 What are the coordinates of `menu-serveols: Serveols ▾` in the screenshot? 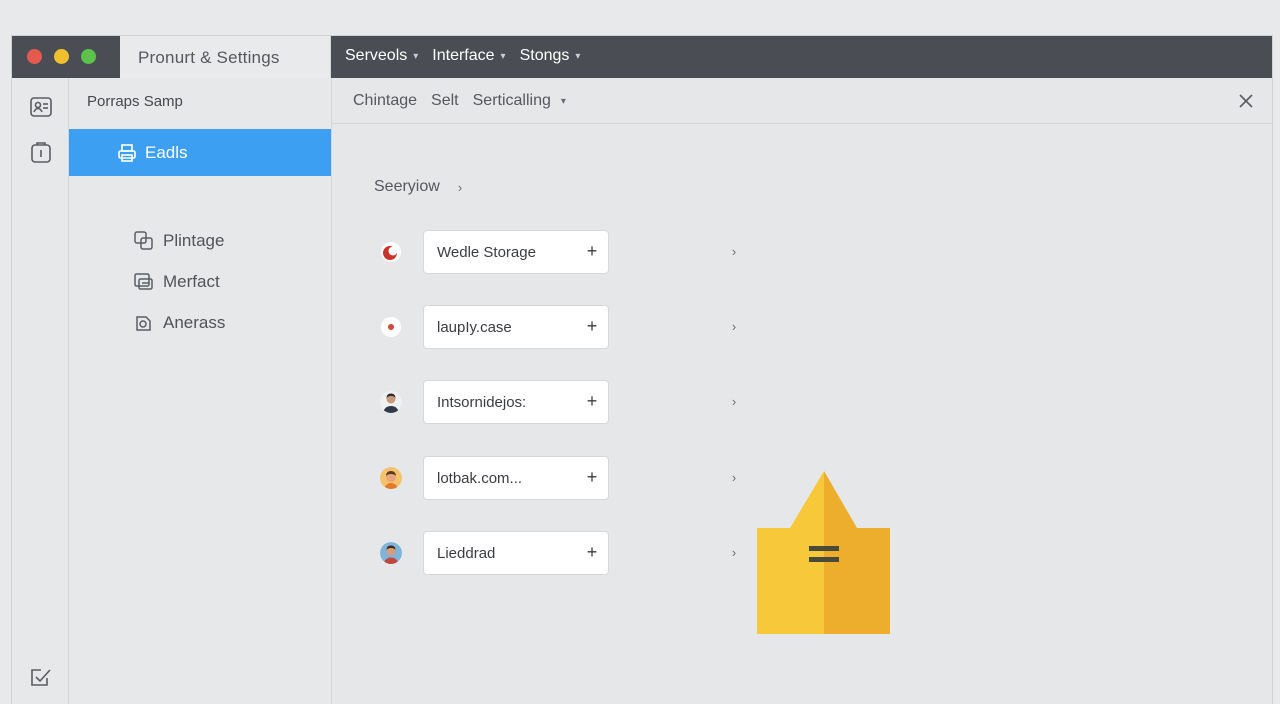 It's located at (381, 56).